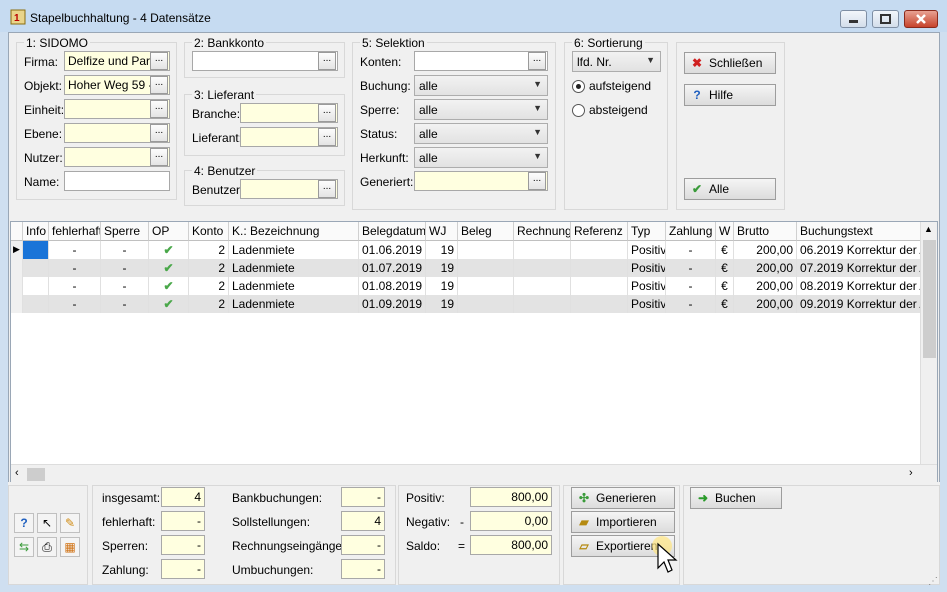  Describe the element at coordinates (691, 231) in the screenshot. I see `column-header: Zahlung` at that location.